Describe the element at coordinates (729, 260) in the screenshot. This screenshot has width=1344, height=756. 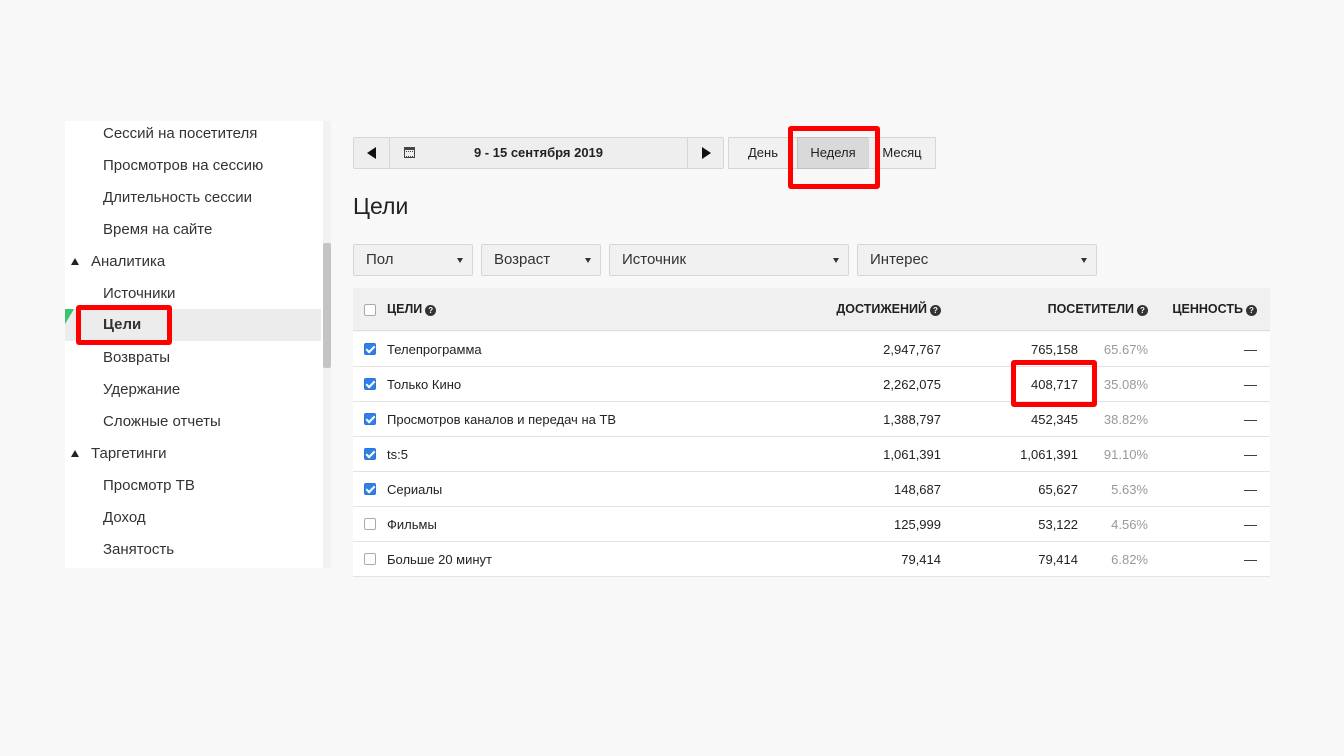
I see `filter-source-select: Источник` at that location.